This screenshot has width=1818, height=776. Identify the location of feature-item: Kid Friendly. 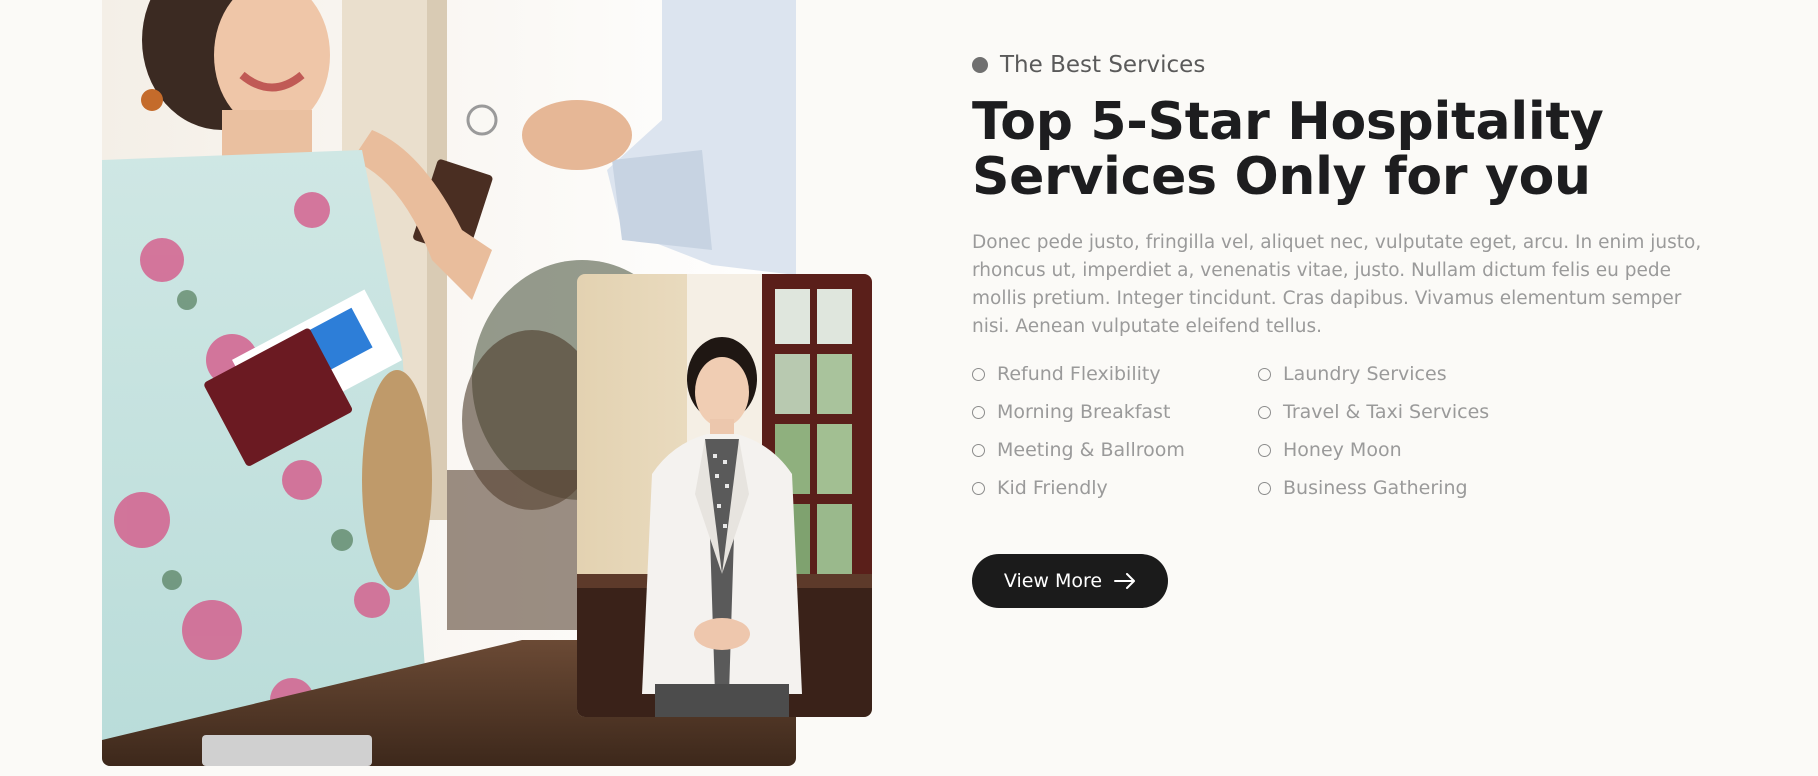
(1115, 488).